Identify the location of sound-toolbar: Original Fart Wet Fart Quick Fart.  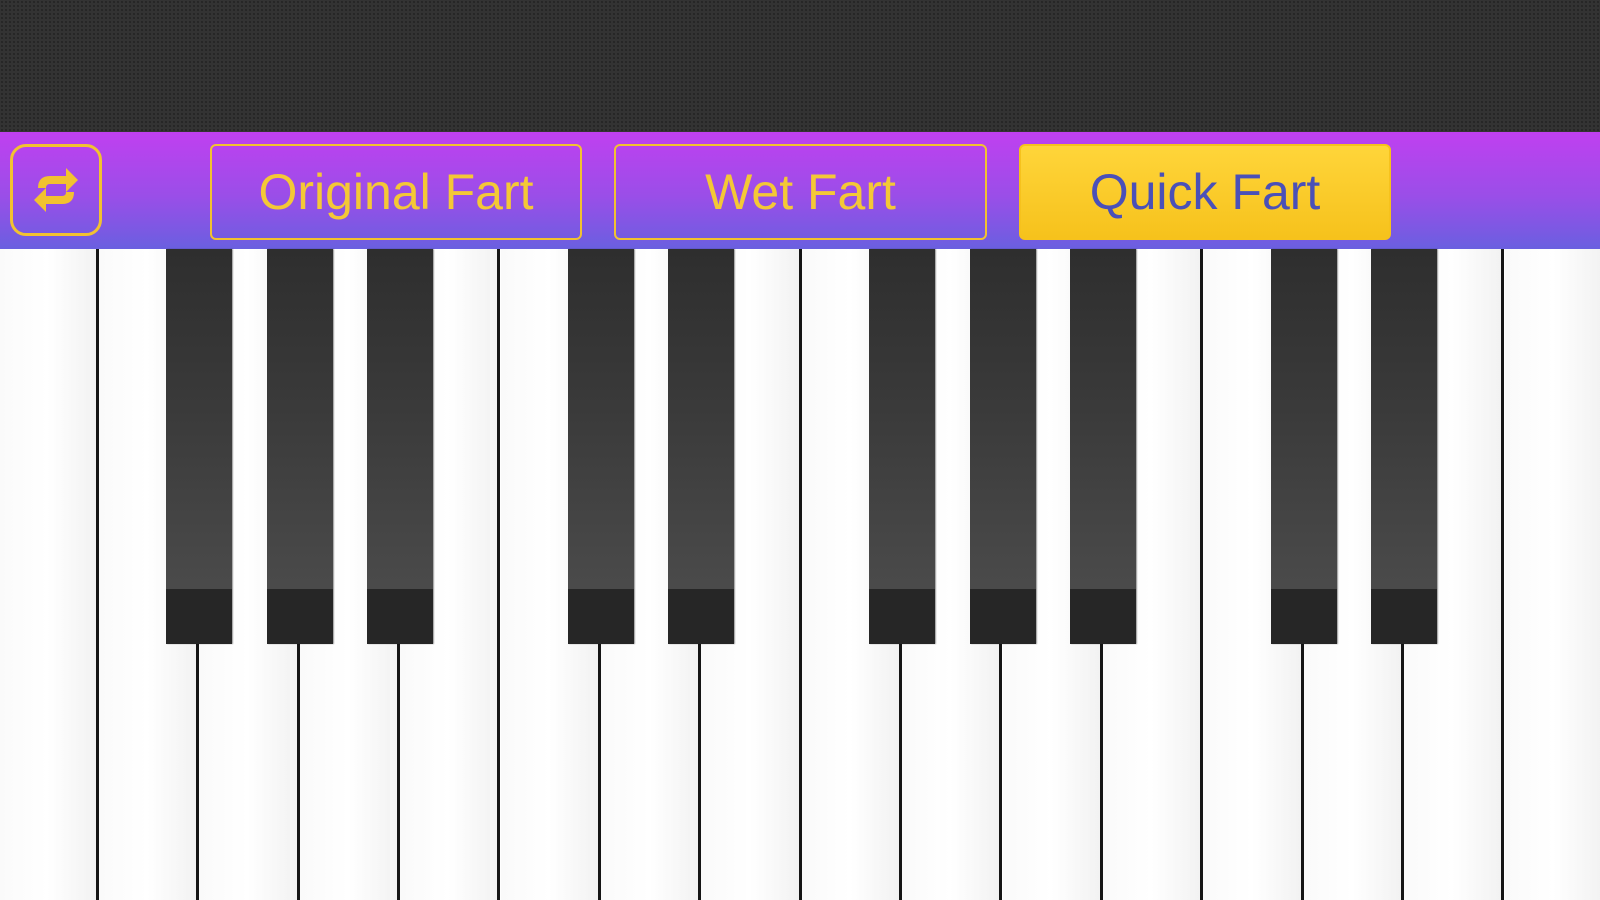
(800, 190).